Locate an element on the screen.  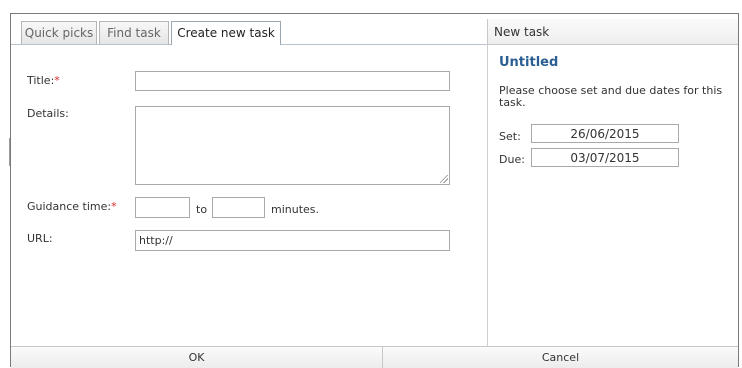
dialog-button-bar: OK Cancel is located at coordinates (374, 357).